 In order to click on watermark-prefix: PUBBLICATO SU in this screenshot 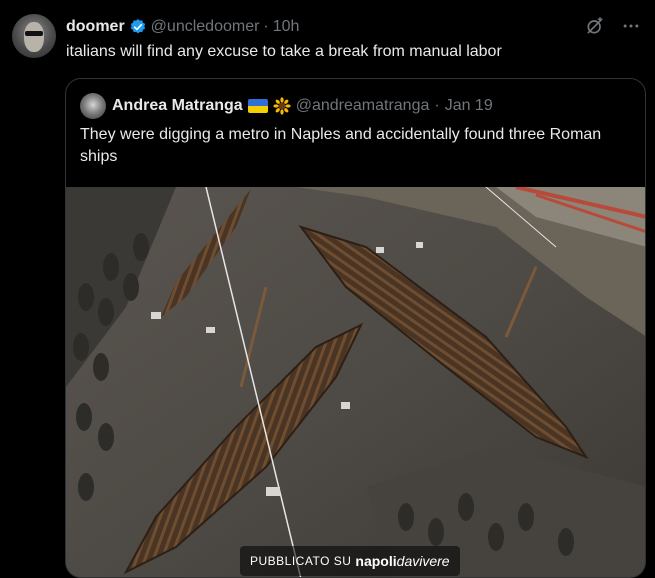, I will do `click(301, 561)`.